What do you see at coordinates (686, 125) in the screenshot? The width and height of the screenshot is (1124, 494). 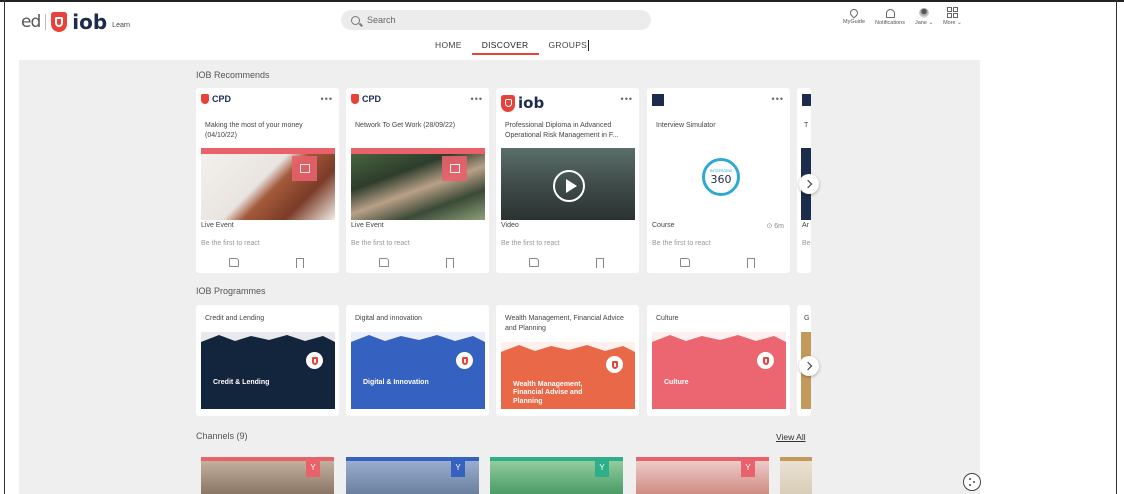 I see `card-title: Interview Simulator` at bounding box center [686, 125].